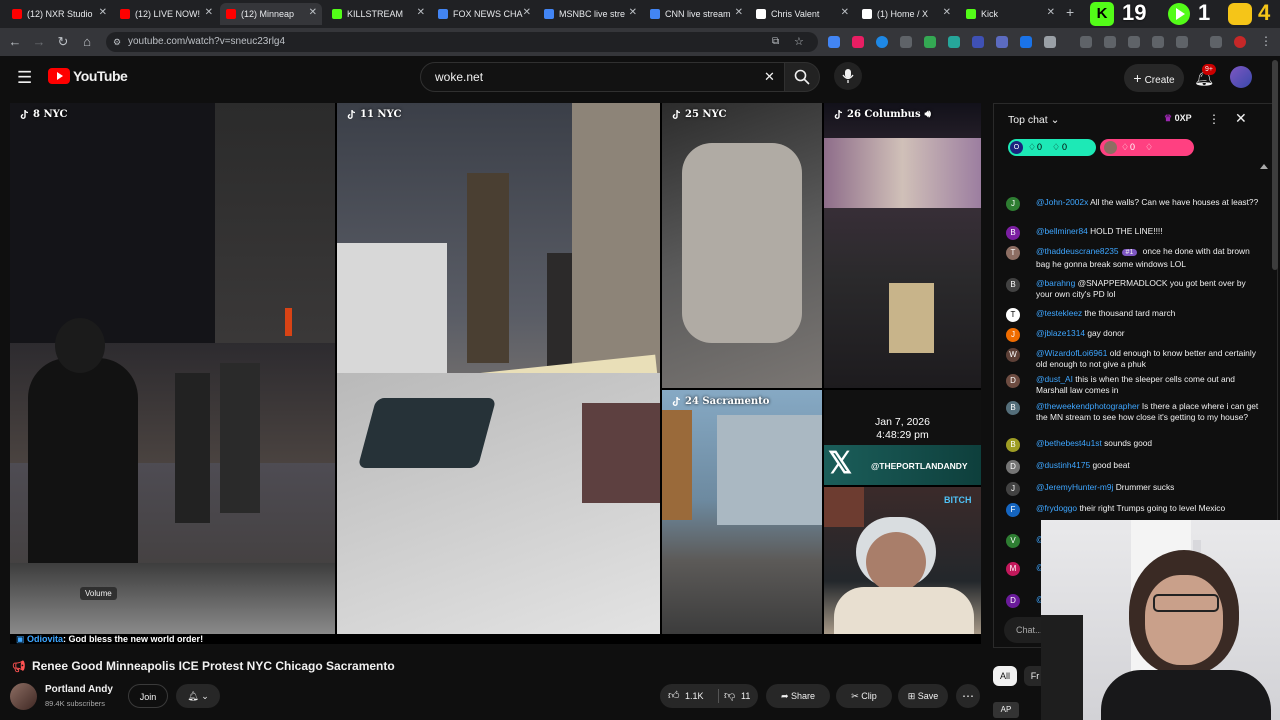 The height and width of the screenshot is (720, 1280). I want to click on filter-all-chip: All, so click(1005, 676).